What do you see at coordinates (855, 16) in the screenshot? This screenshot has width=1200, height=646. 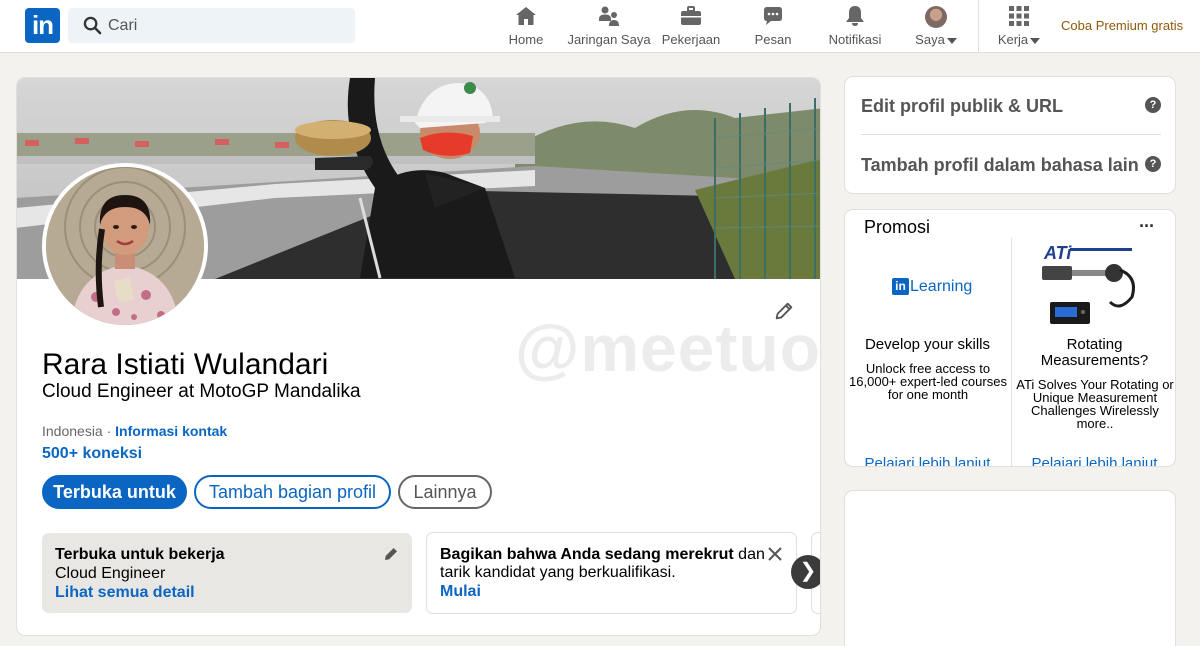 I see `bell-icon` at bounding box center [855, 16].